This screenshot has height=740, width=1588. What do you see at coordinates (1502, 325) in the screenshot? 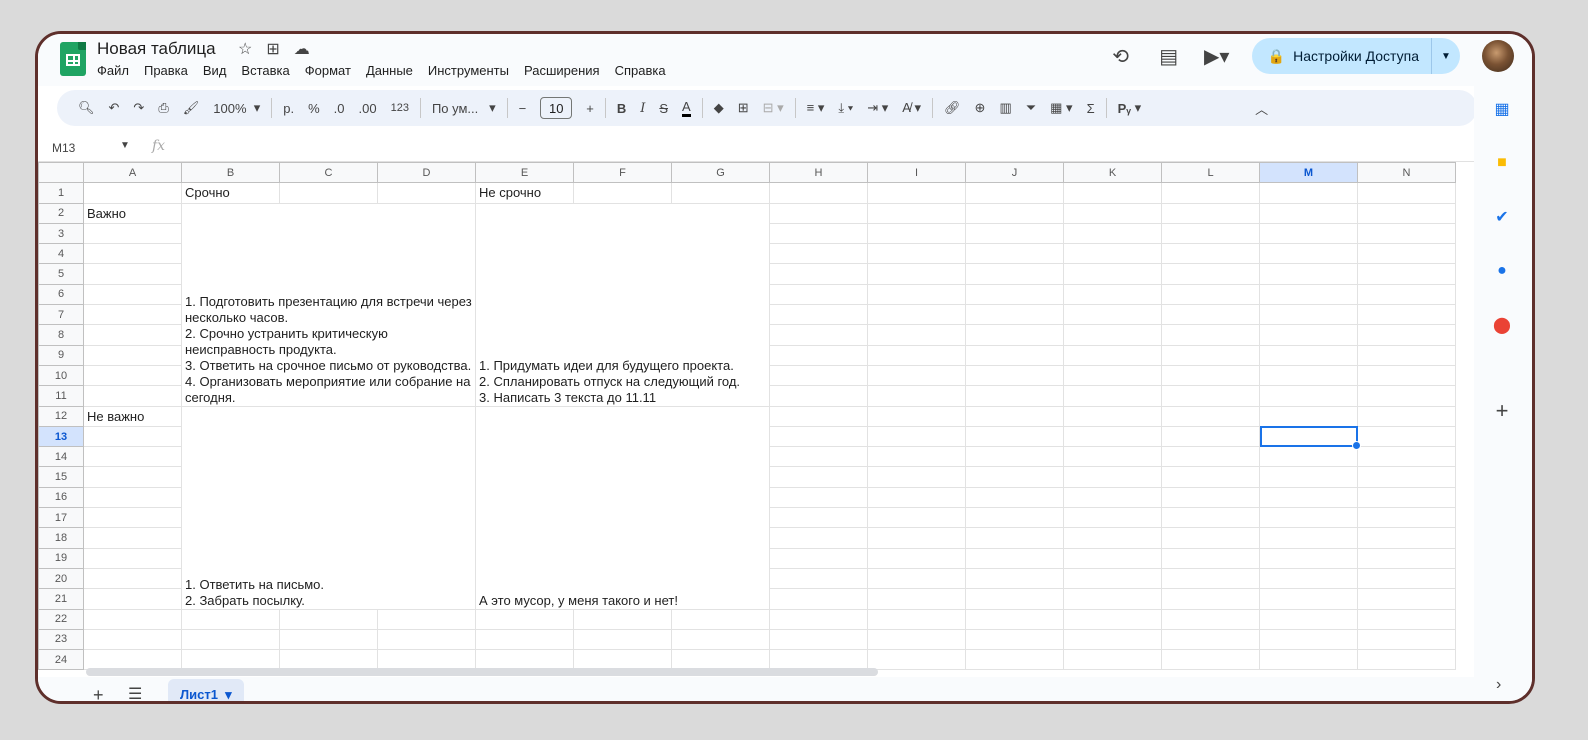
I see `maps-icon: ⬤` at bounding box center [1502, 325].